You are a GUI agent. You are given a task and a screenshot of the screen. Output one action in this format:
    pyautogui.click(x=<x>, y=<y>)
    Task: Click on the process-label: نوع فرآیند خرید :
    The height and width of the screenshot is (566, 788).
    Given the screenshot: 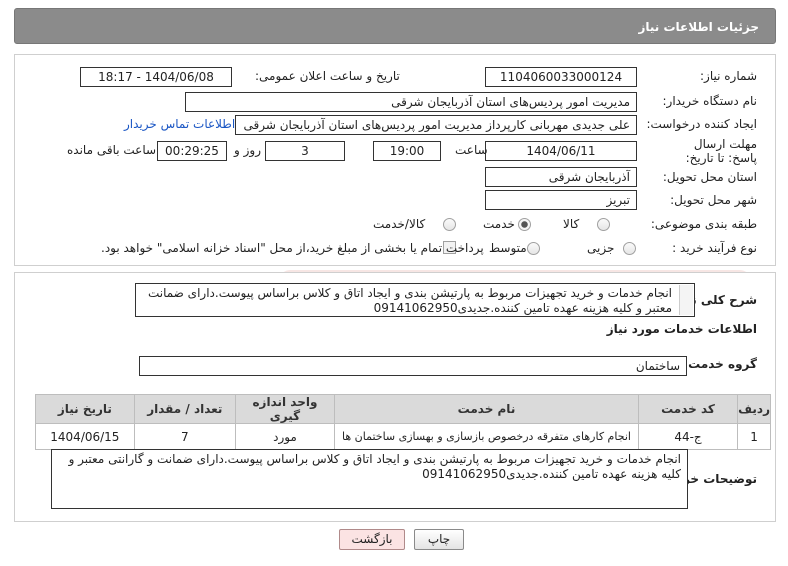 What is the action you would take?
    pyautogui.click(x=714, y=248)
    